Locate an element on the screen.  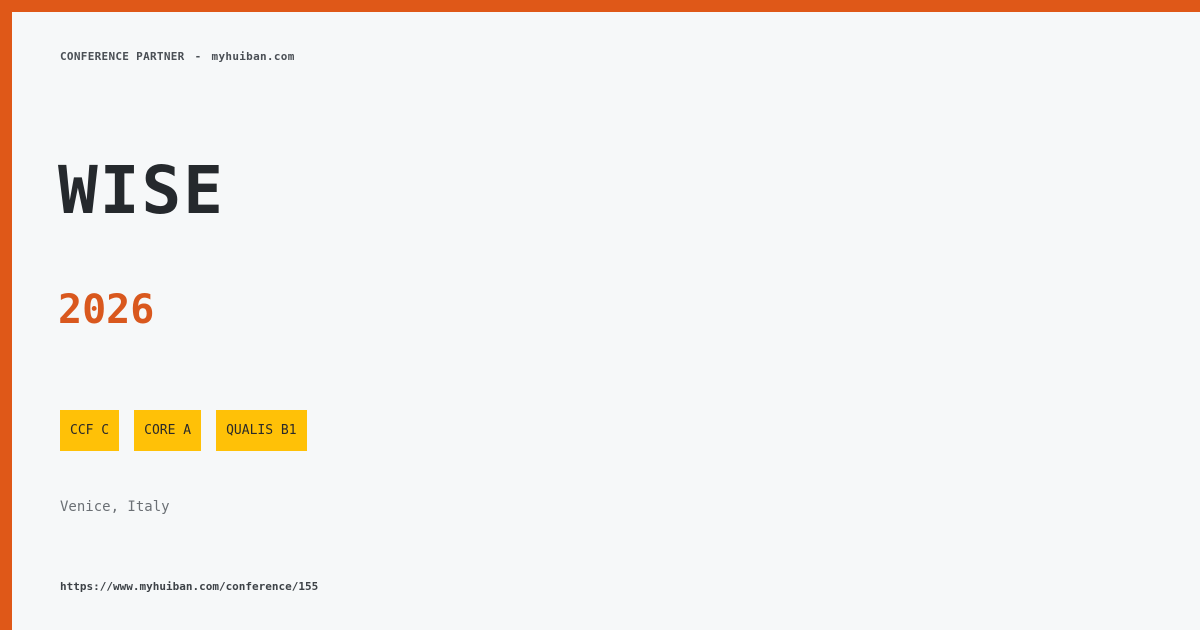
conference-year: 2026 is located at coordinates (106, 310).